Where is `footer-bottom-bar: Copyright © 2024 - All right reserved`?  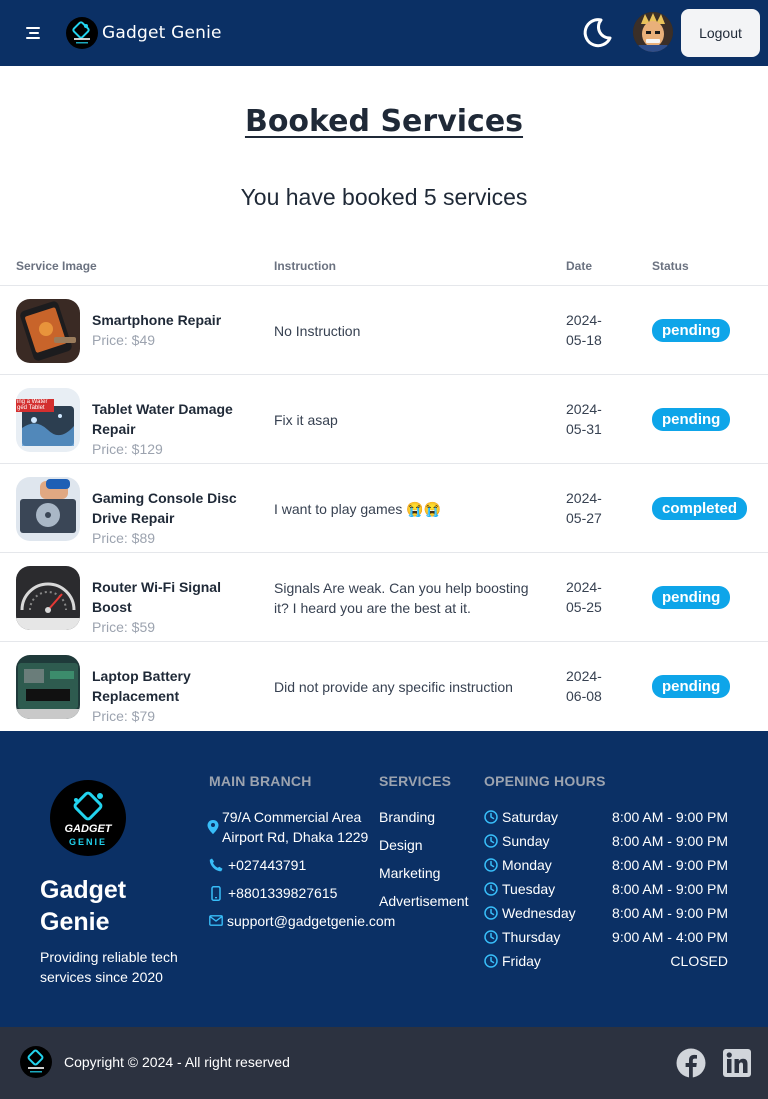
footer-bottom-bar: Copyright © 2024 - All right reserved is located at coordinates (384, 1063).